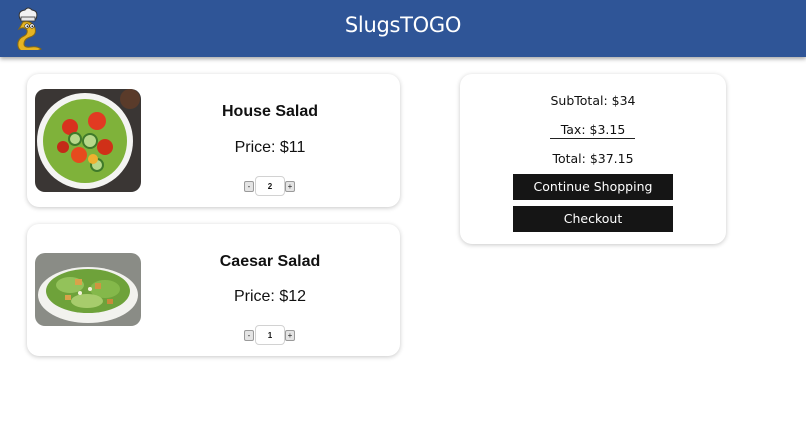 This screenshot has width=806, height=444. I want to click on item-price: Price: $11, so click(270, 147).